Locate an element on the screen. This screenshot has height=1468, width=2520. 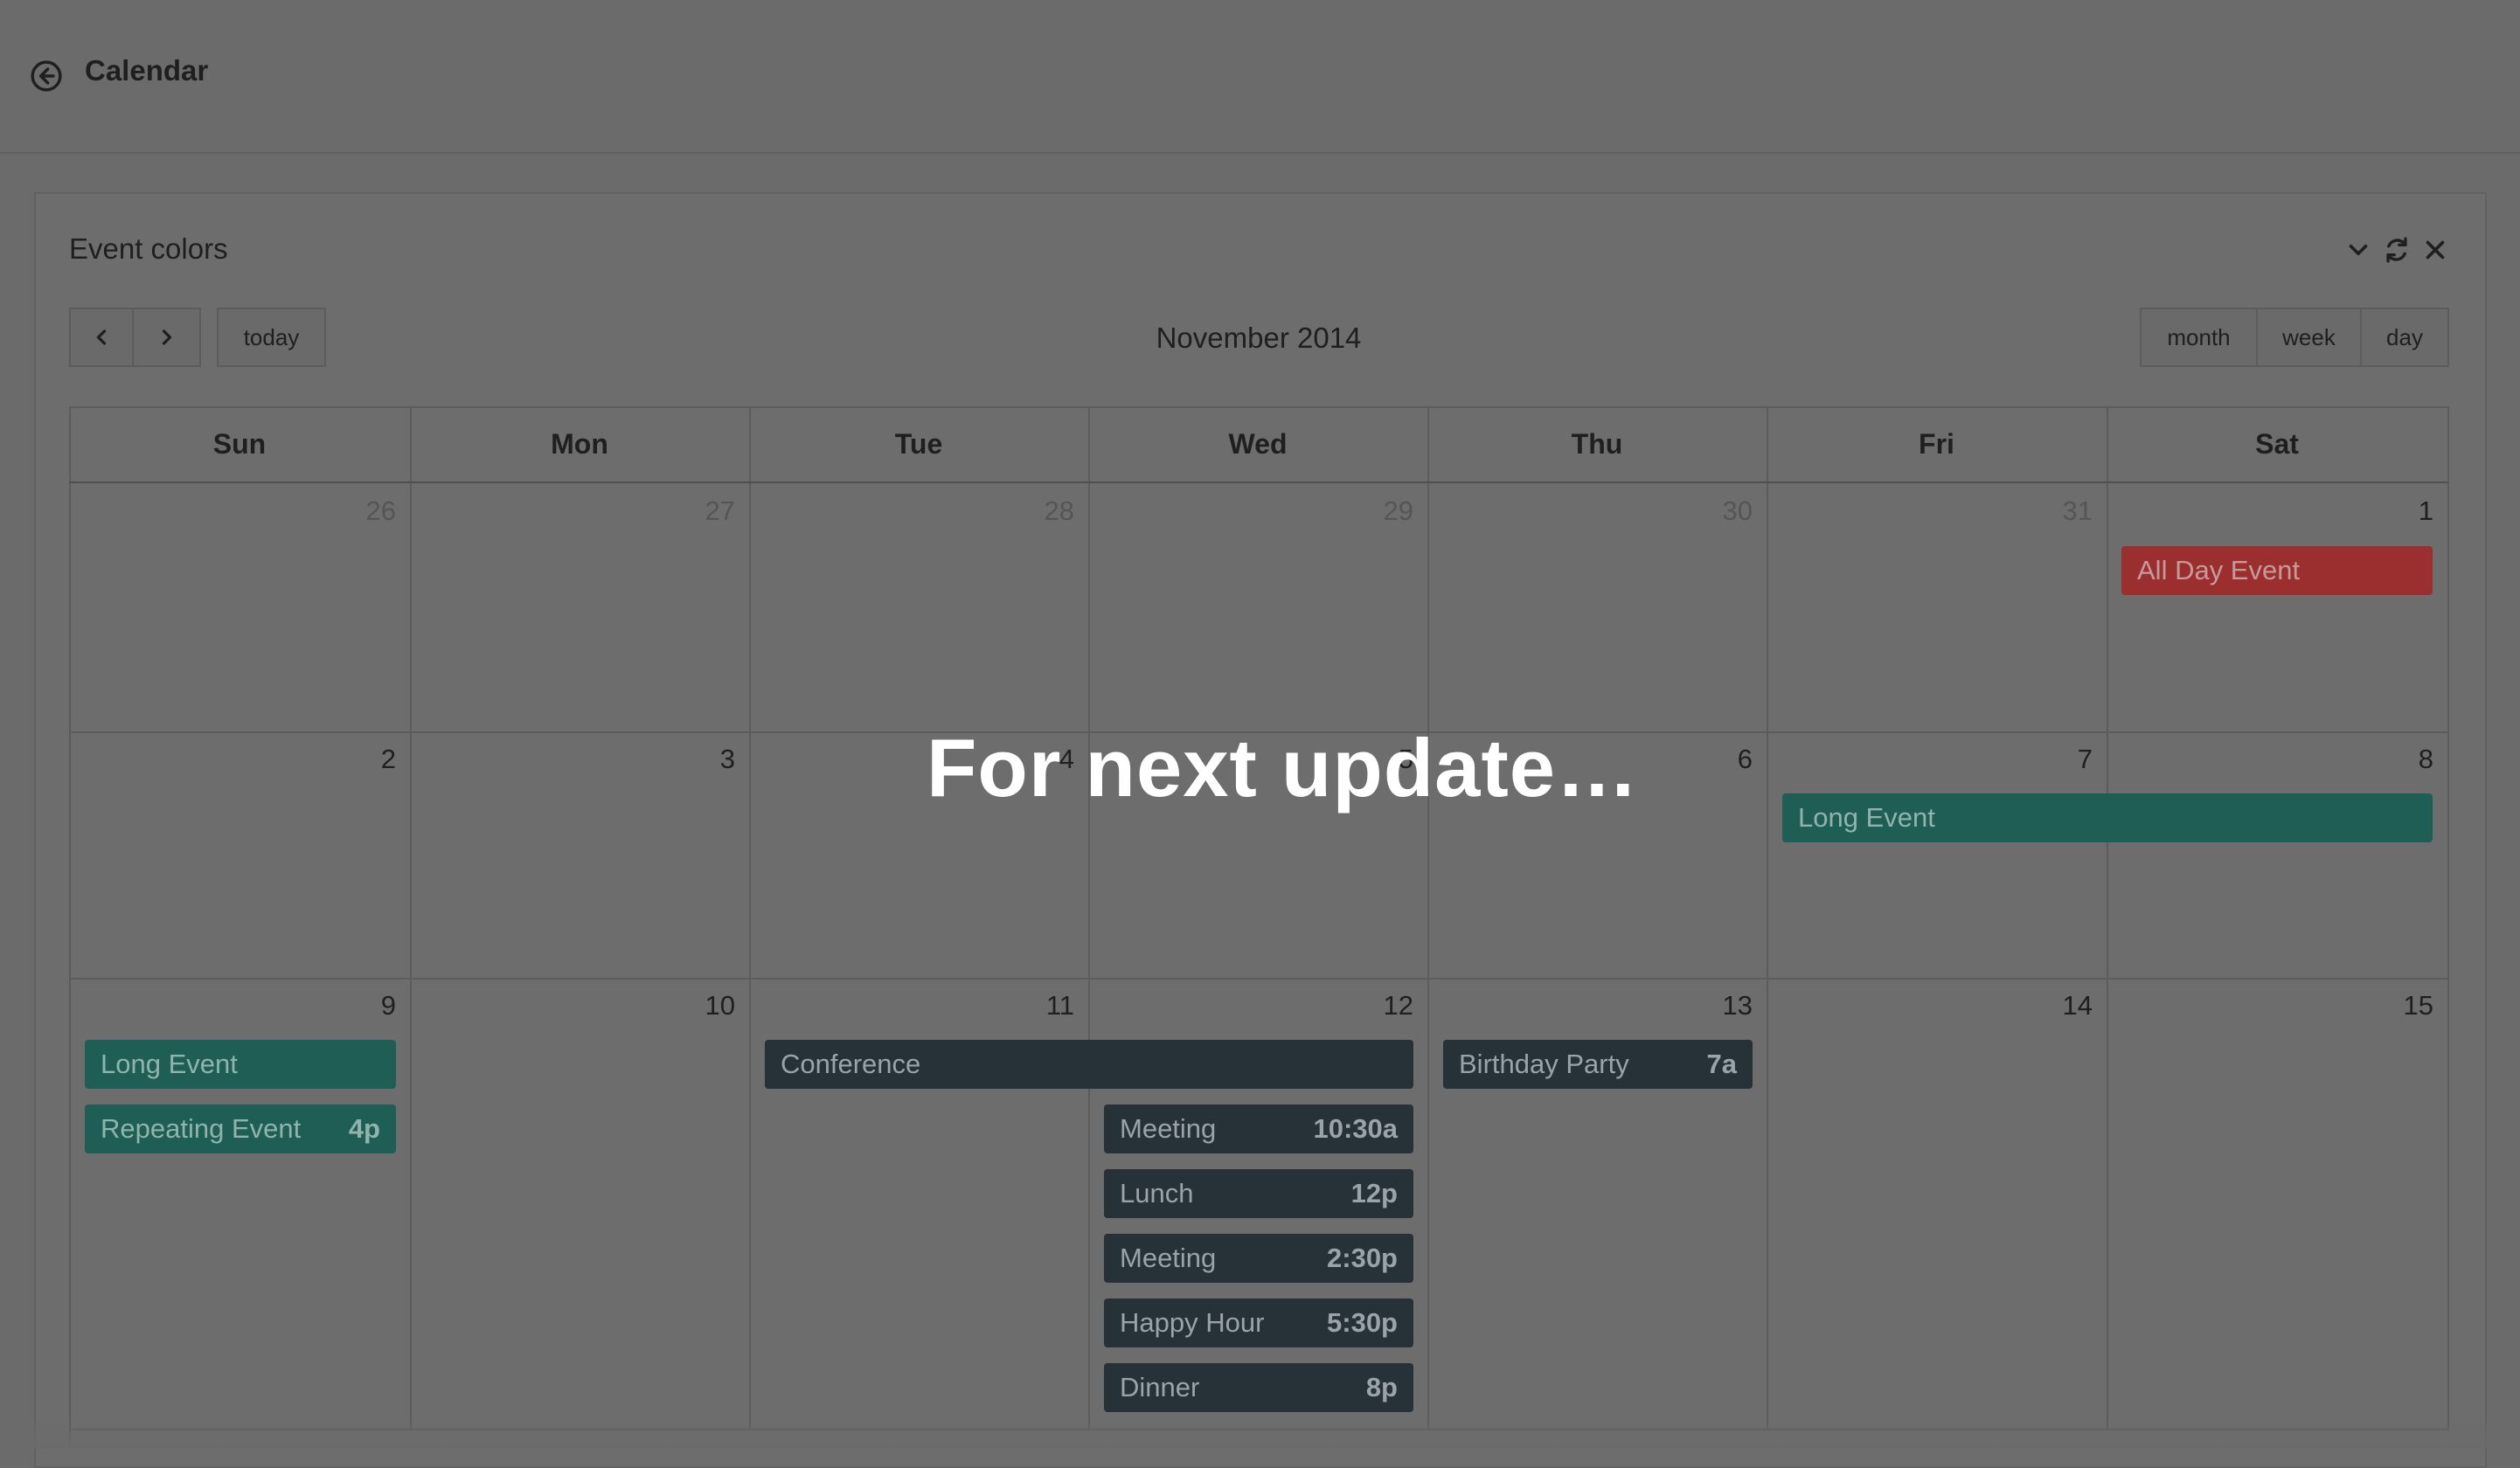
day-number: 31 is located at coordinates (2077, 511).